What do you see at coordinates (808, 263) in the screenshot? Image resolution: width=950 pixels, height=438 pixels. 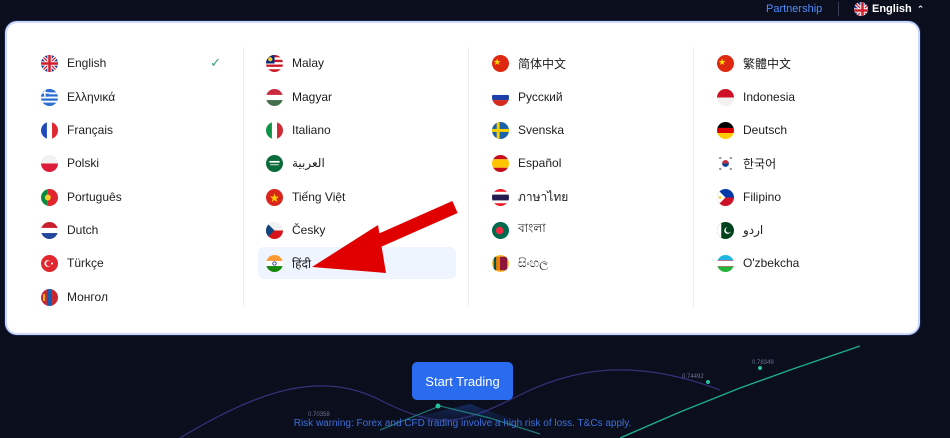 I see `language-option: O'zbekcha` at bounding box center [808, 263].